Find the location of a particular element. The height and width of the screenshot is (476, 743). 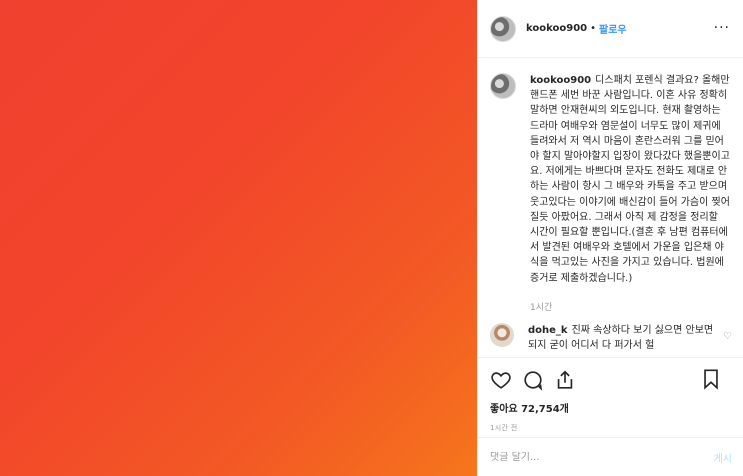

comment-icon is located at coordinates (533, 380).